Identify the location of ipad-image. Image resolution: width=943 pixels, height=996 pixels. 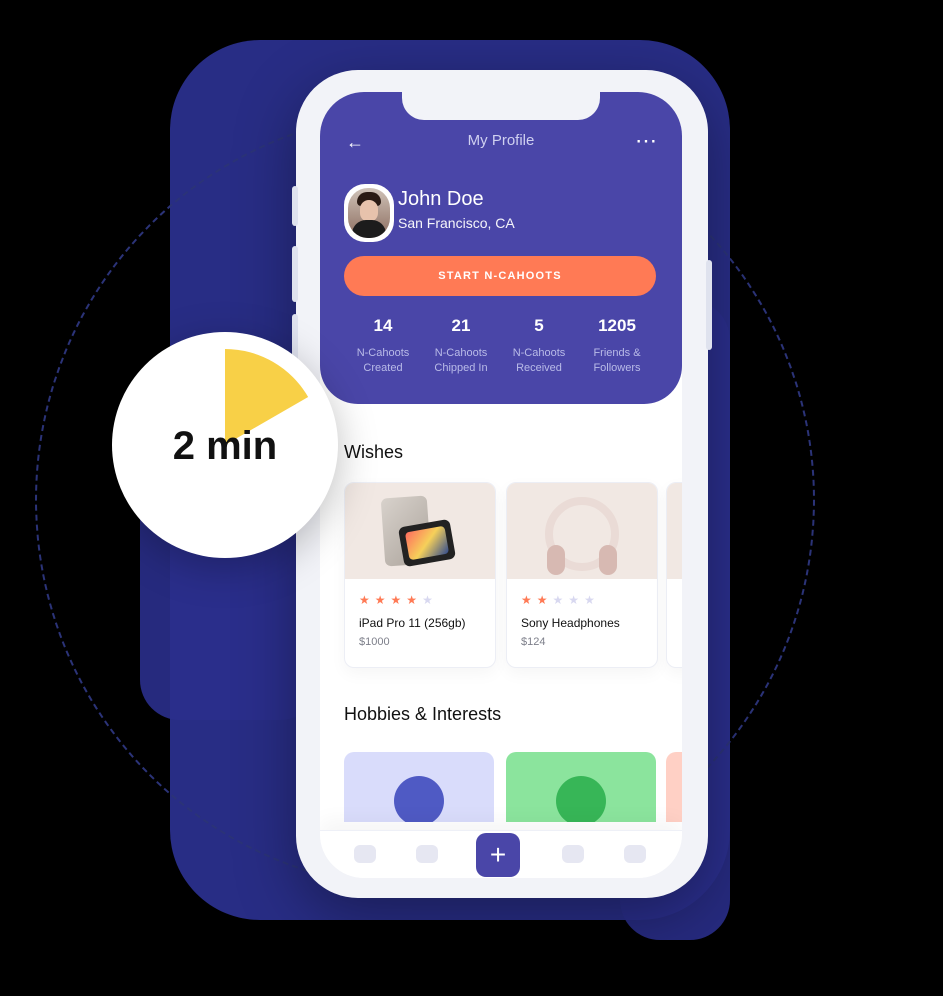
(427, 543).